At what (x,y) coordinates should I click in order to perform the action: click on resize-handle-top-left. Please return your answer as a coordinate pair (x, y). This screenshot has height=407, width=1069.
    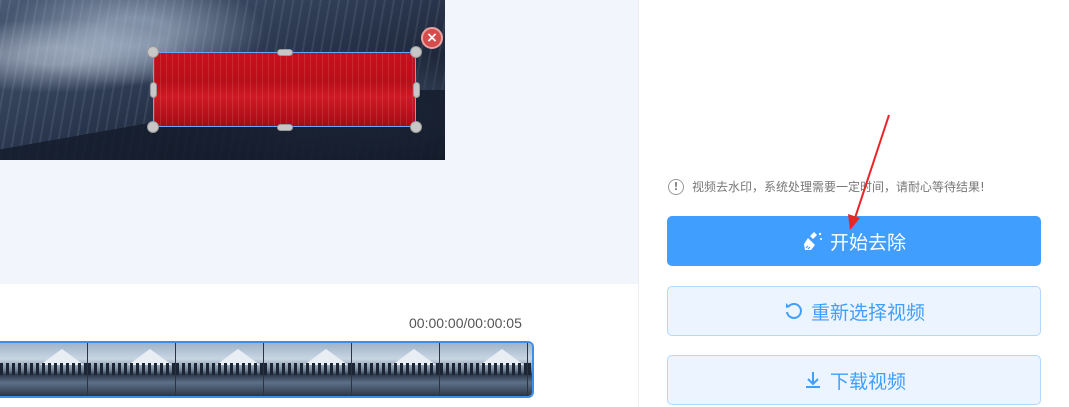
    Looking at the image, I should click on (153, 52).